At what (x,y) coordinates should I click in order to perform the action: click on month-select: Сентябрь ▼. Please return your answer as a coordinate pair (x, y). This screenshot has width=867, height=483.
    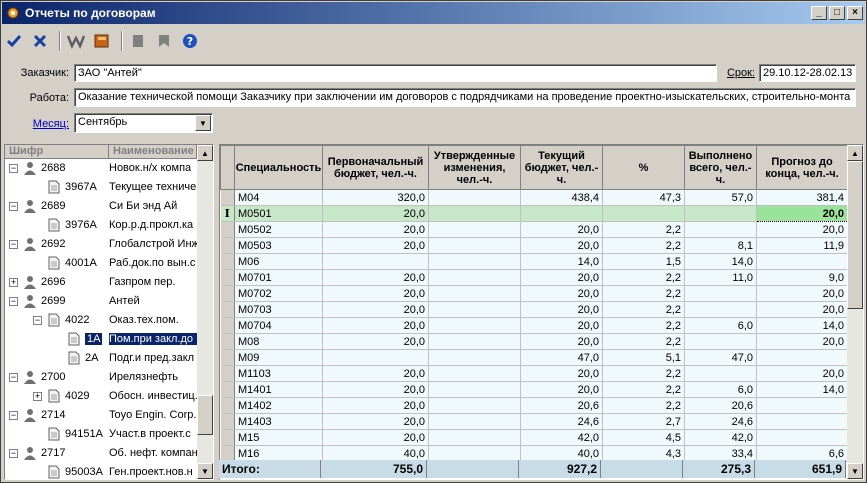
    Looking at the image, I should click on (143, 123).